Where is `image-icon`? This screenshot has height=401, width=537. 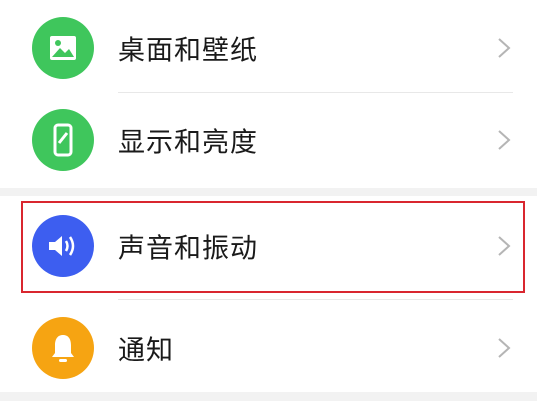 image-icon is located at coordinates (63, 48).